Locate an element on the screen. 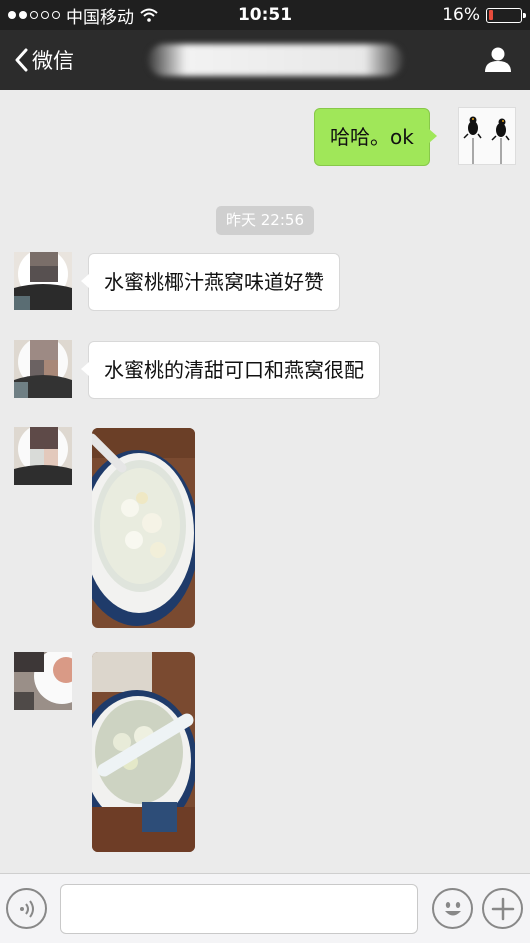  wifi-icon is located at coordinates (149, 15).